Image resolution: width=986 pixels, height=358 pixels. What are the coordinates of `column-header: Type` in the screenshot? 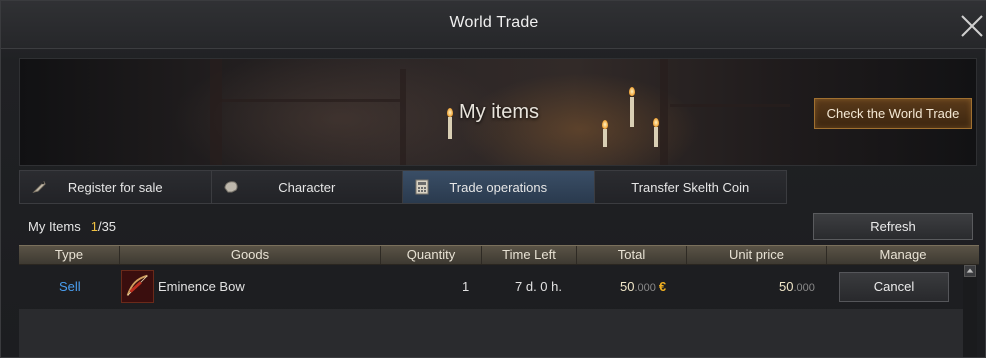 It's located at (69, 255).